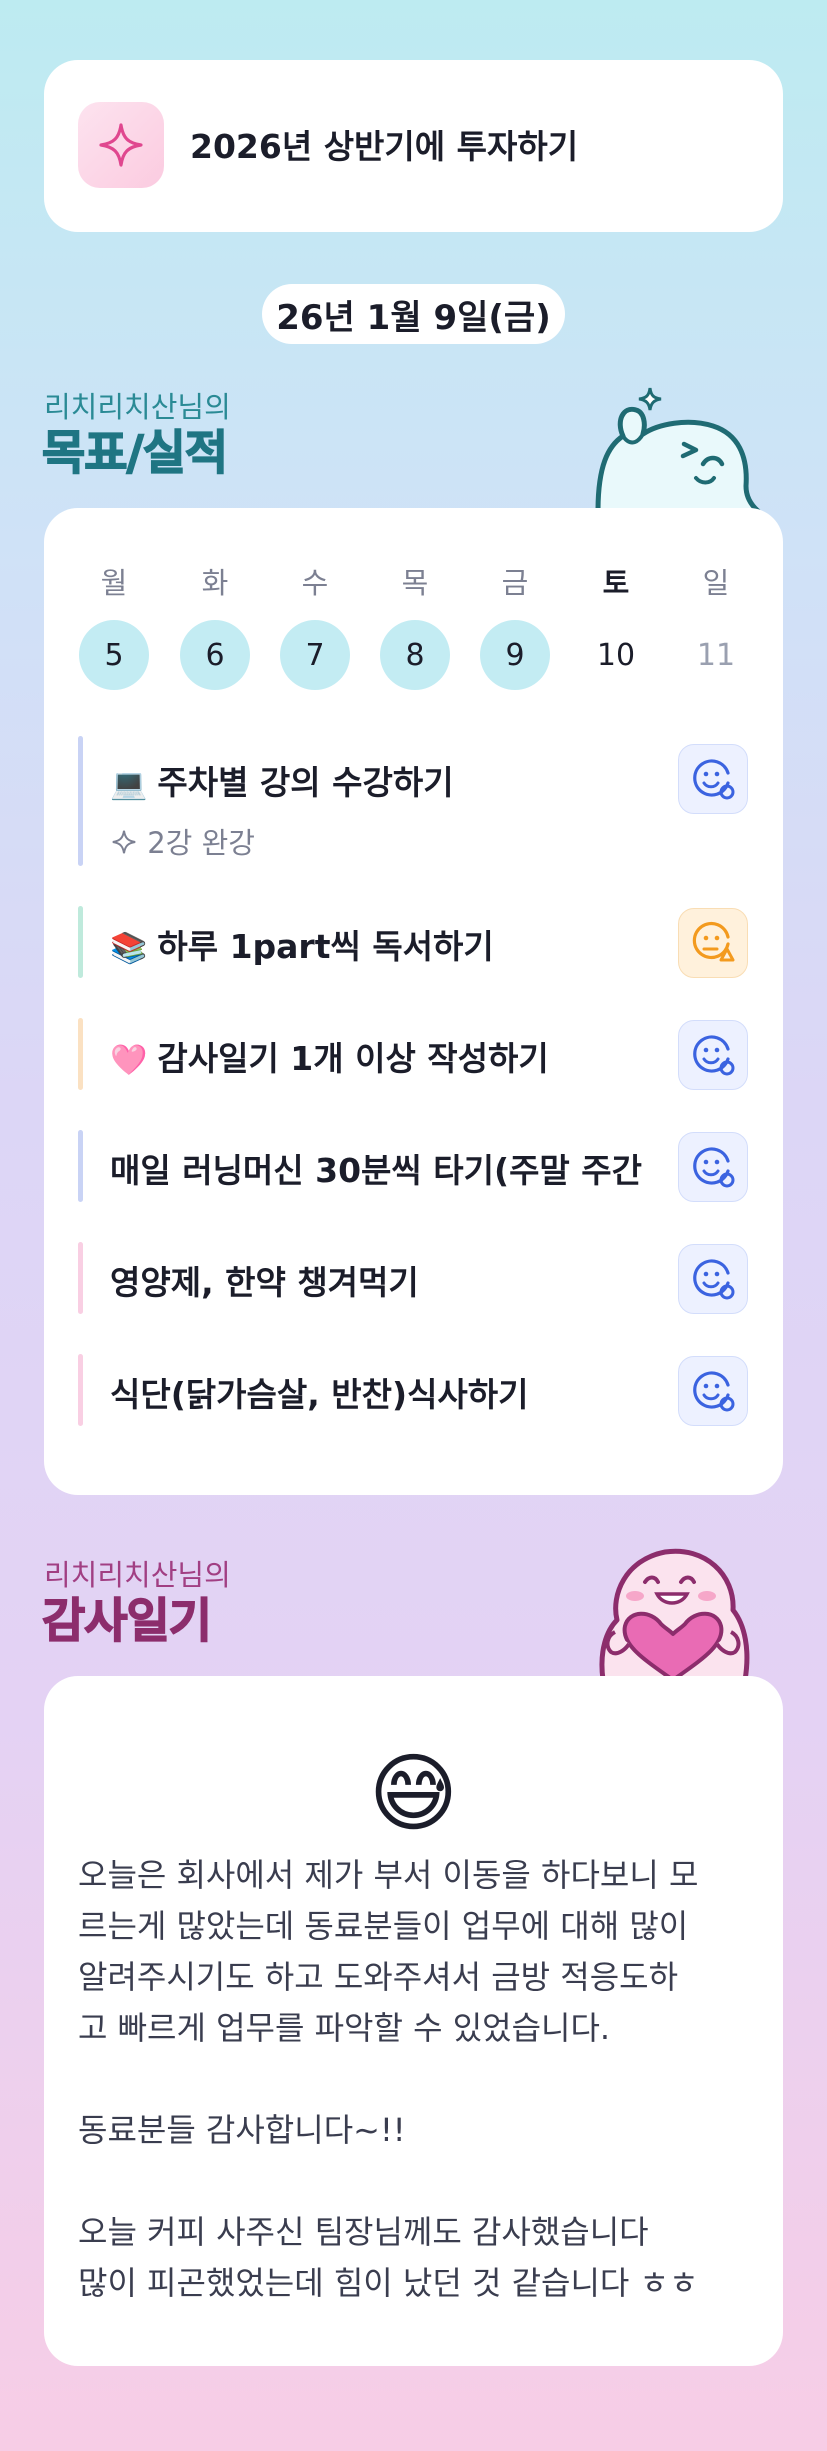 The image size is (827, 2451). I want to click on goal-item: 💻 주차별 강의 수강하기 2강 완강, so click(413, 801).